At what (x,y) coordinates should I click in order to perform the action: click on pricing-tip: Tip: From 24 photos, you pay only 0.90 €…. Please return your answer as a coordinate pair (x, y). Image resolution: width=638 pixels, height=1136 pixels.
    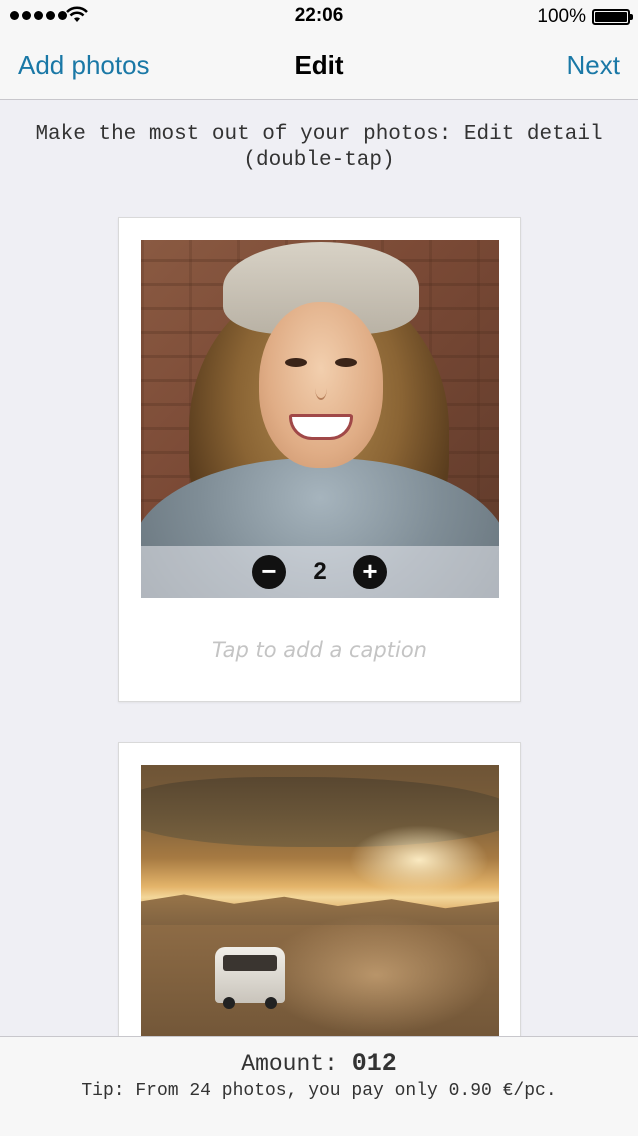
    Looking at the image, I should click on (319, 1091).